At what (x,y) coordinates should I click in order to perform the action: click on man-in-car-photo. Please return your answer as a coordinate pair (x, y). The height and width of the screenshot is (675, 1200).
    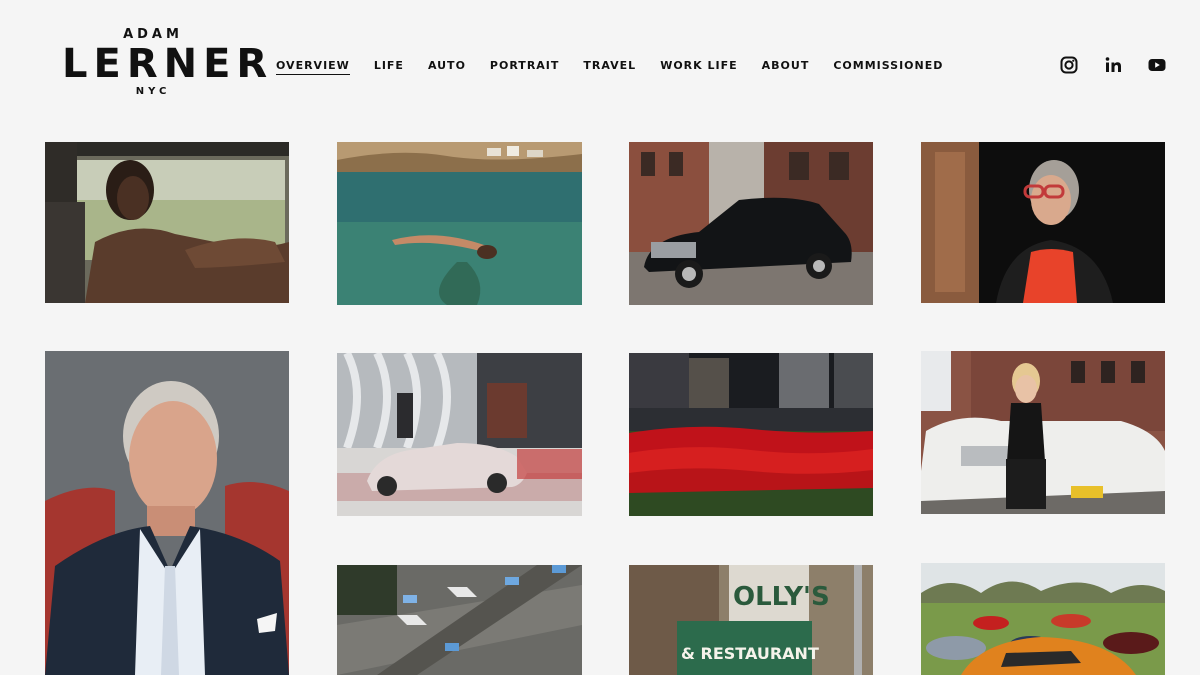
    Looking at the image, I should click on (167, 222).